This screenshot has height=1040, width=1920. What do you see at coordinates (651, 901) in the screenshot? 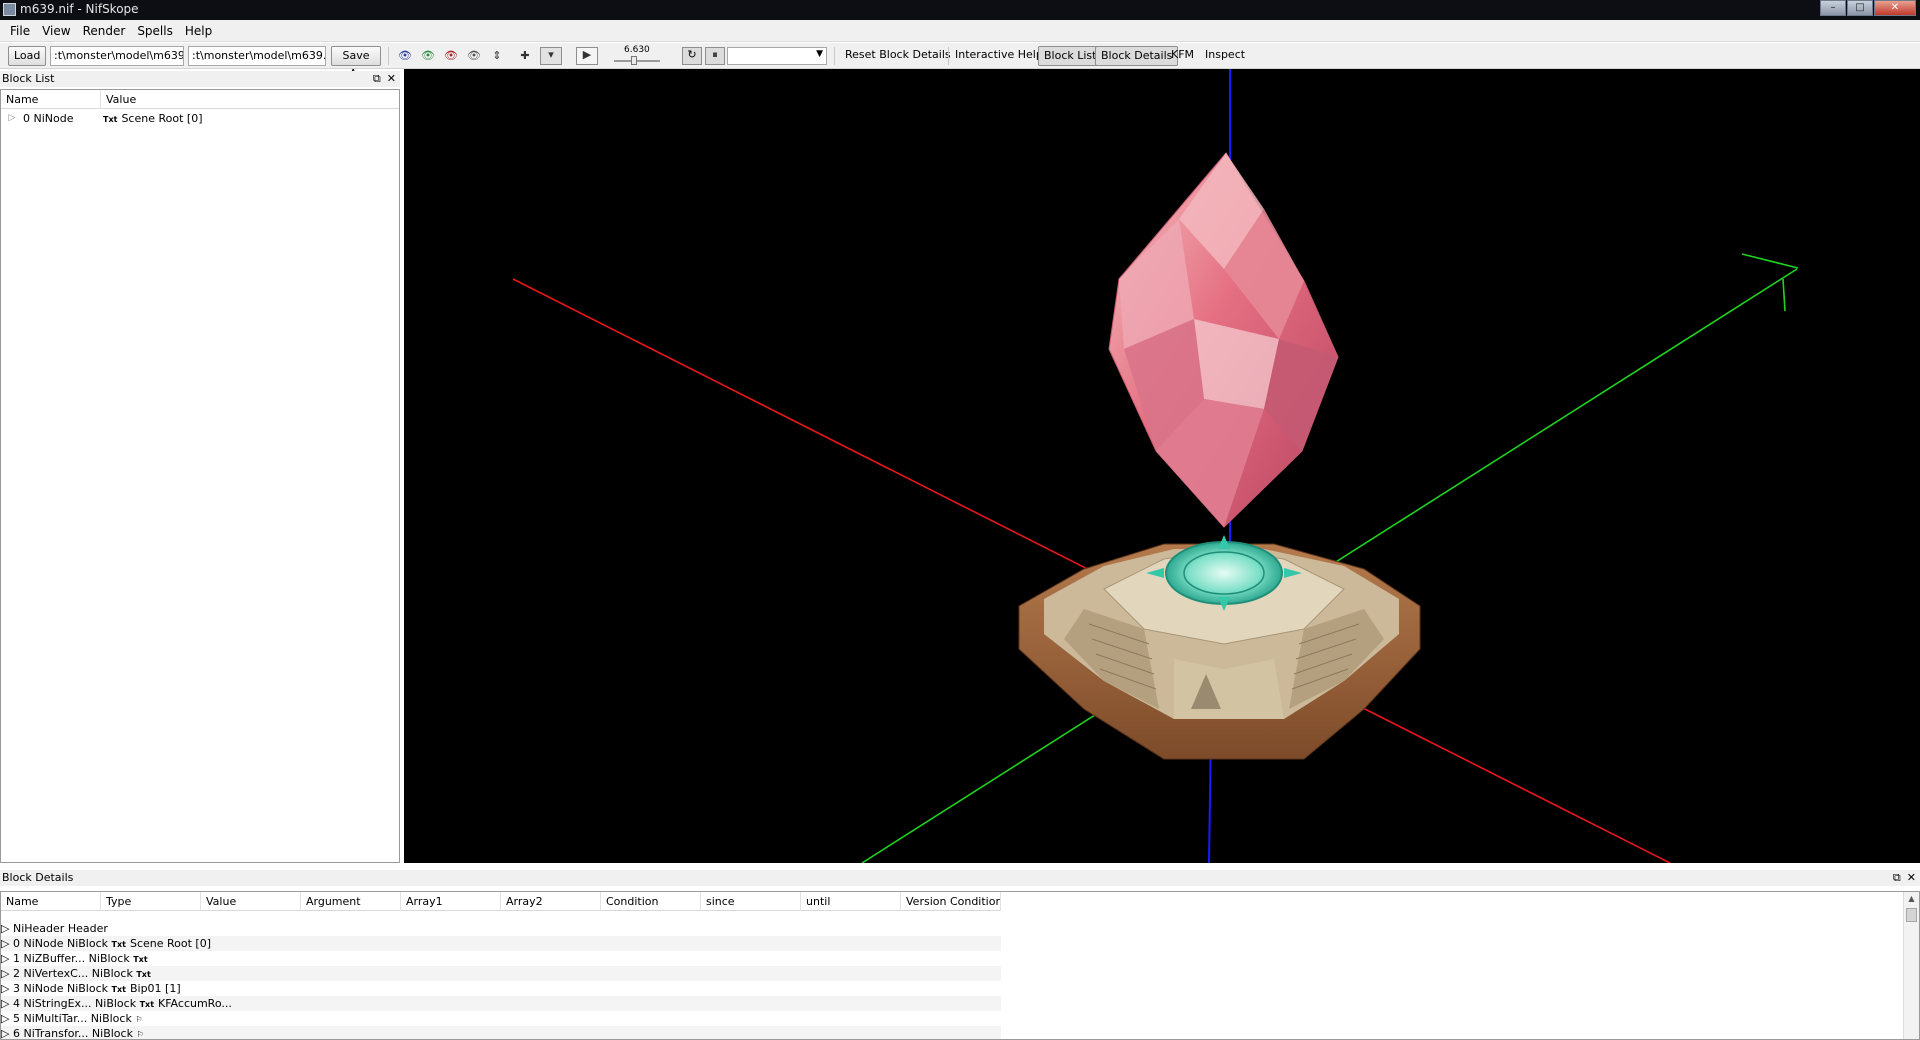
I see `column-condition: Condition` at bounding box center [651, 901].